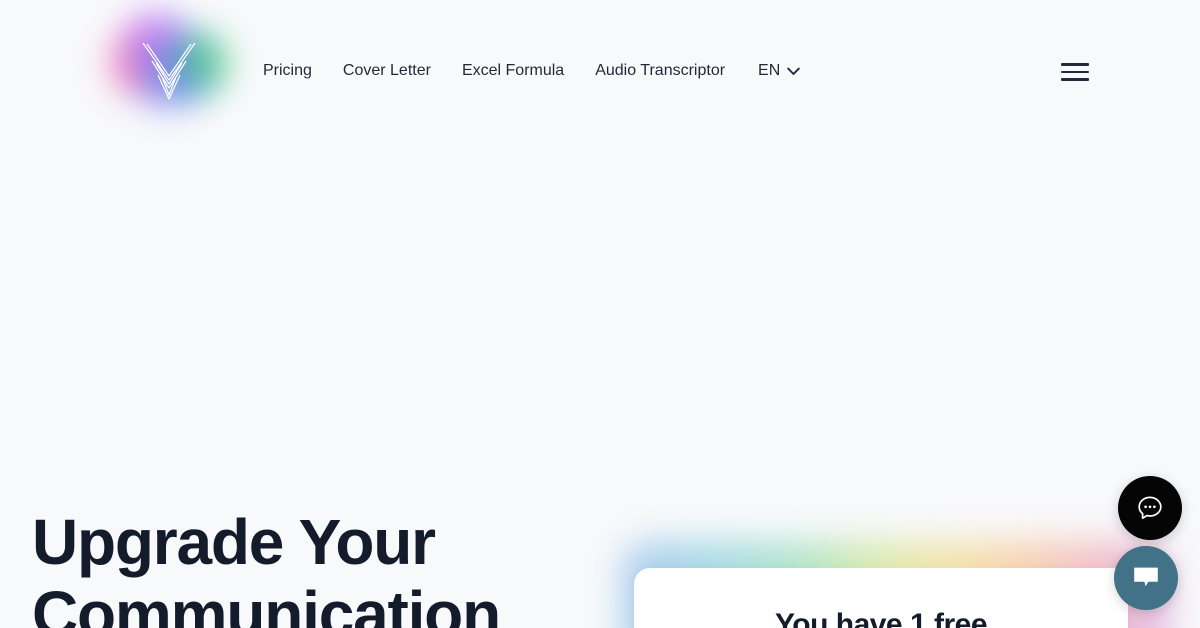 This screenshot has width=1200, height=628. What do you see at coordinates (287, 71) in the screenshot?
I see `nav-item-pricing: Pricing` at bounding box center [287, 71].